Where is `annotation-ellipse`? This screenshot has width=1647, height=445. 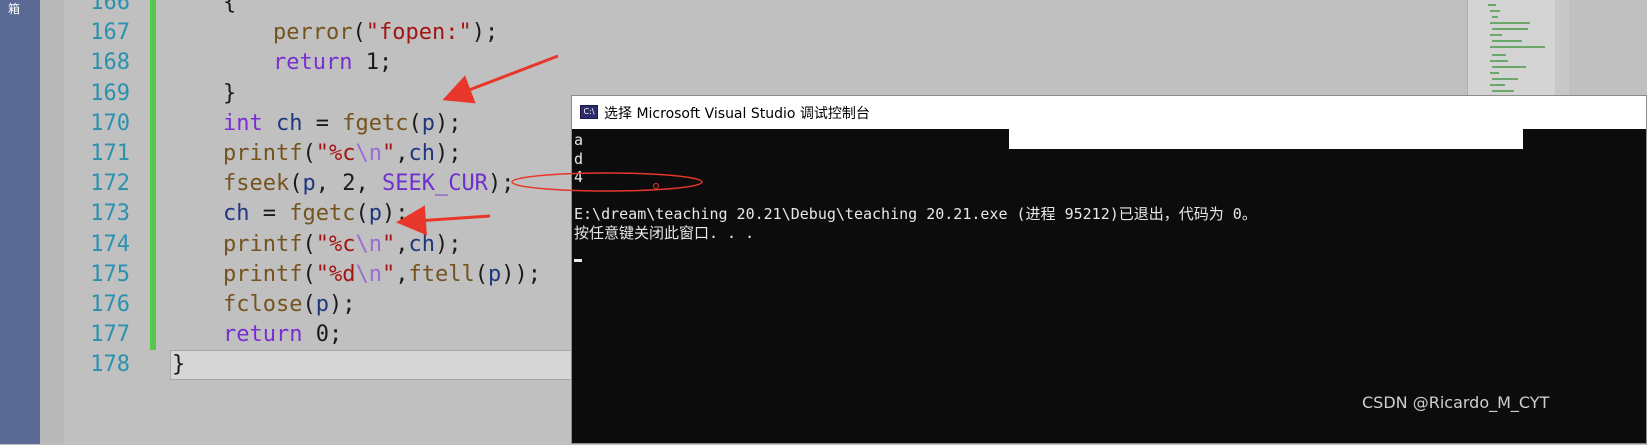
annotation-ellipse is located at coordinates (607, 182).